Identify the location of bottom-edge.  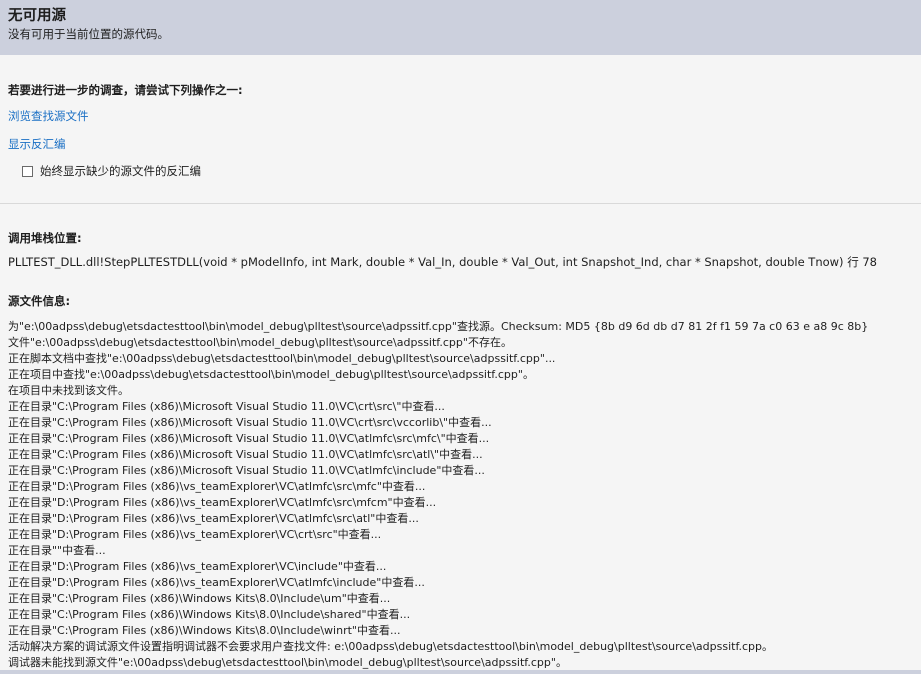
(460, 672).